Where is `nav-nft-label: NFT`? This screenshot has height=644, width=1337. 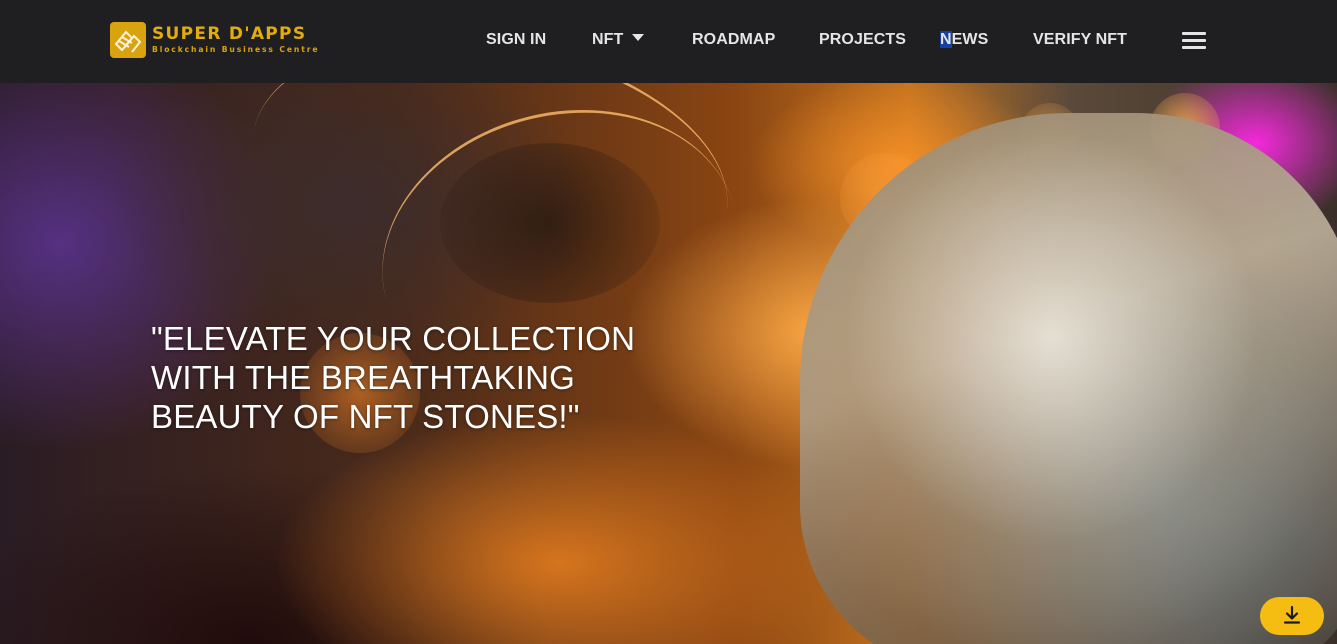
nav-nft-label: NFT is located at coordinates (608, 39).